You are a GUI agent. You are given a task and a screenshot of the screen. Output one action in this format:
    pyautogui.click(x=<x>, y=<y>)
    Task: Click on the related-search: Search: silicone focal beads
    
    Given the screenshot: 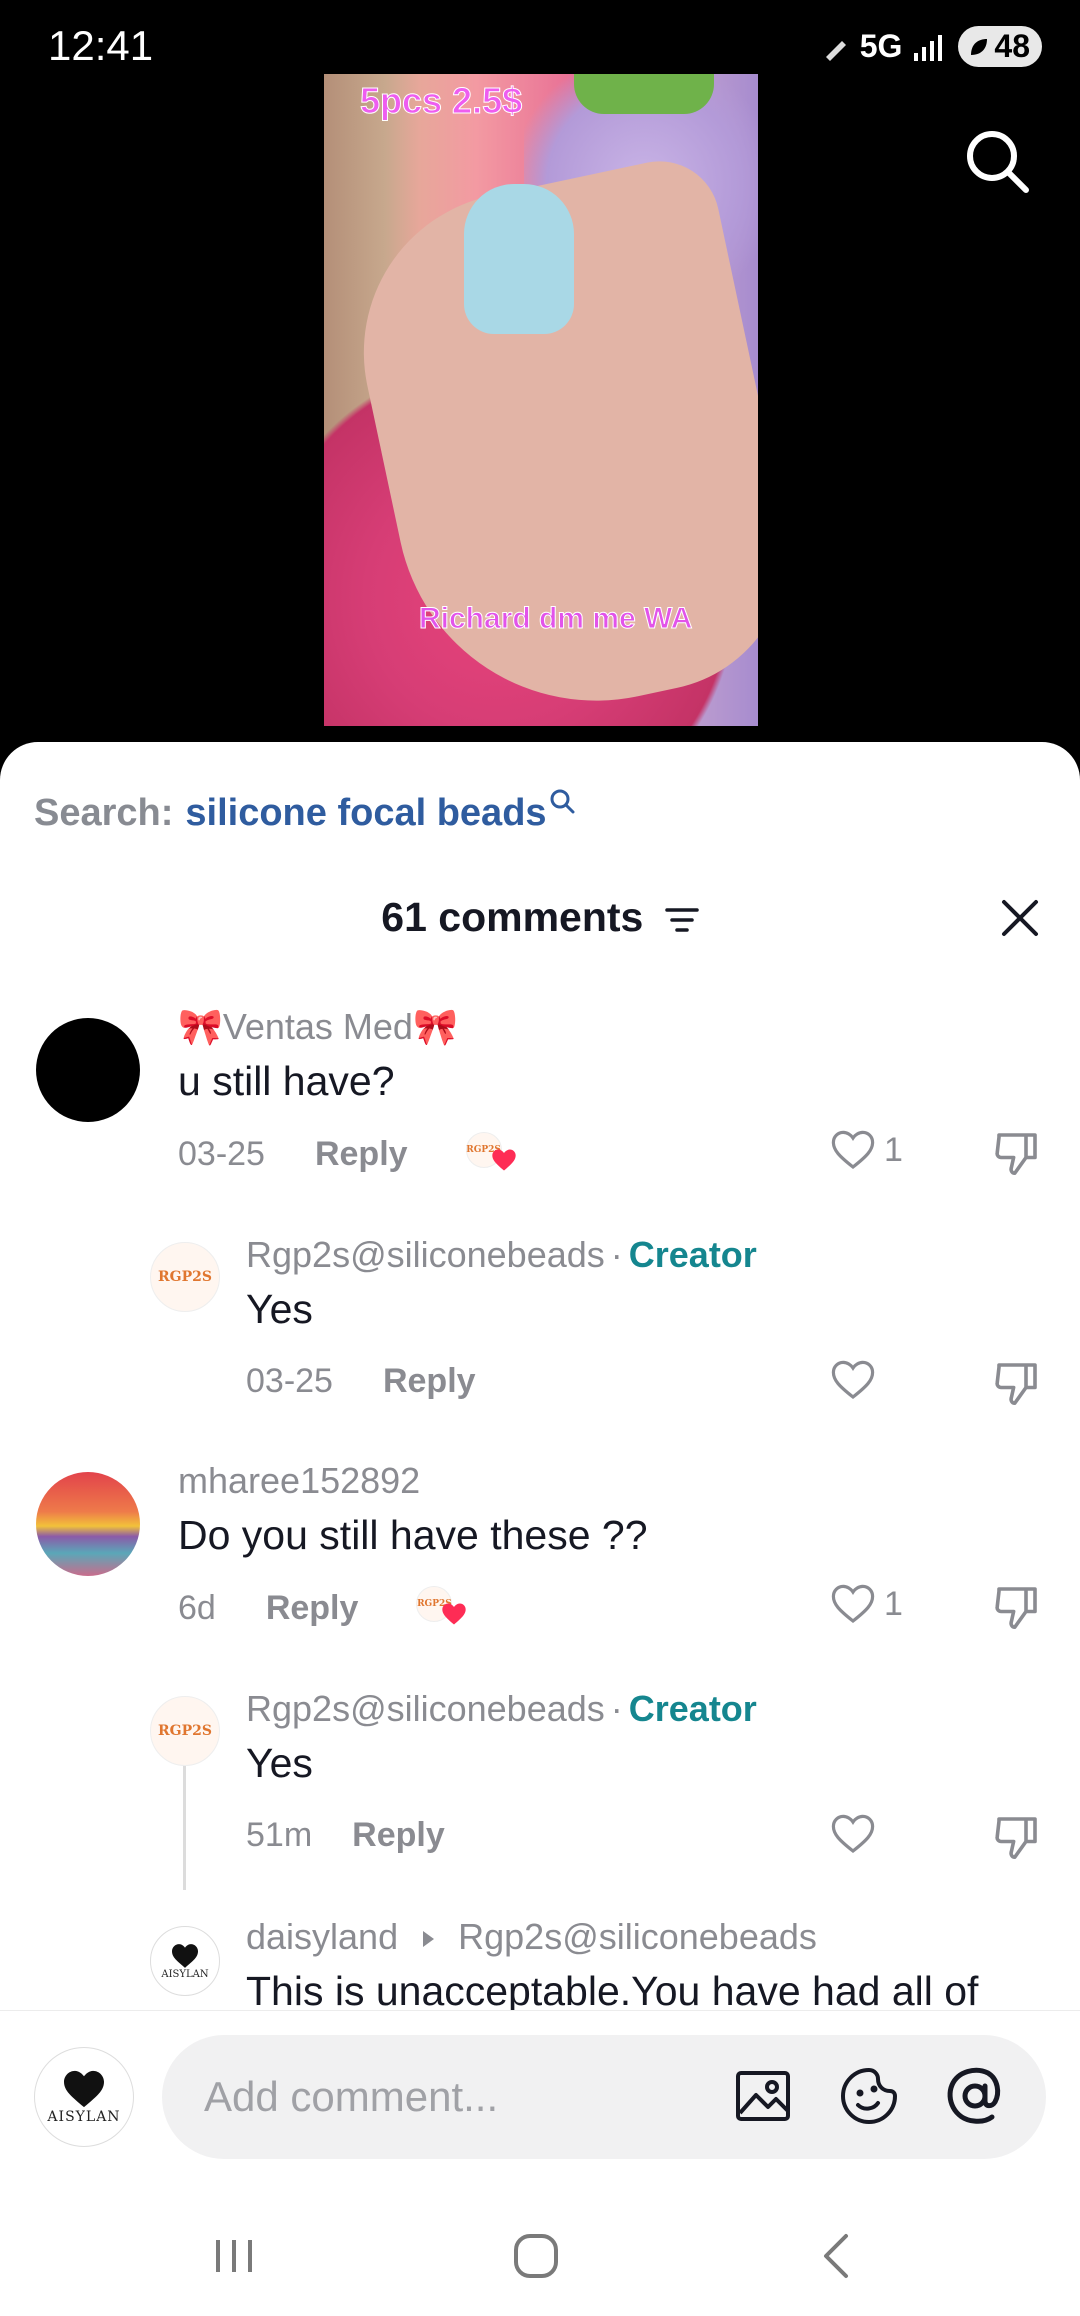 What is the action you would take?
    pyautogui.click(x=304, y=812)
    